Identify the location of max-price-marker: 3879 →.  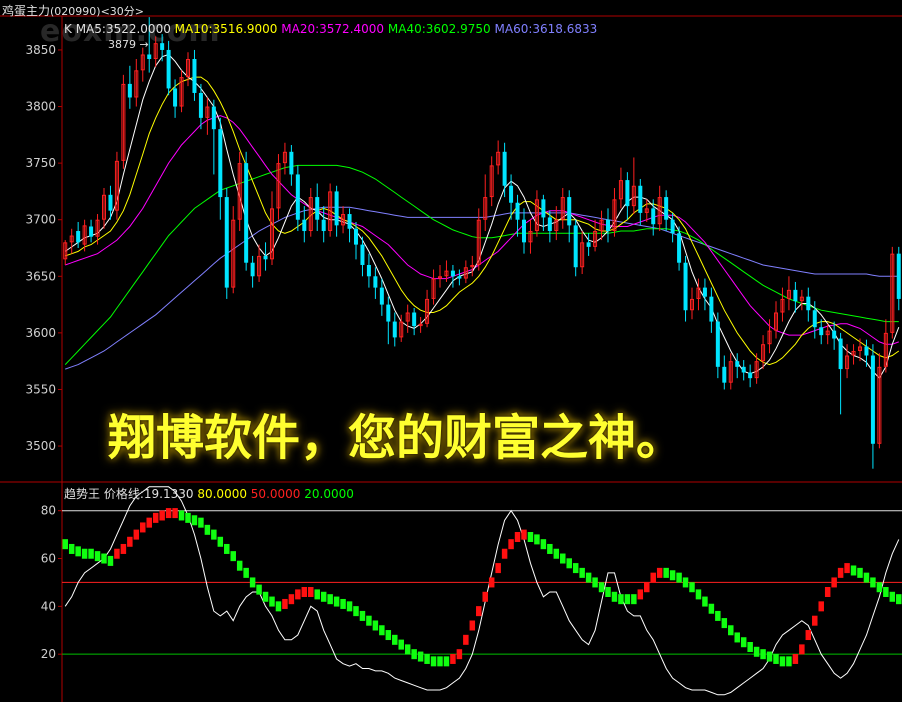
(128, 44).